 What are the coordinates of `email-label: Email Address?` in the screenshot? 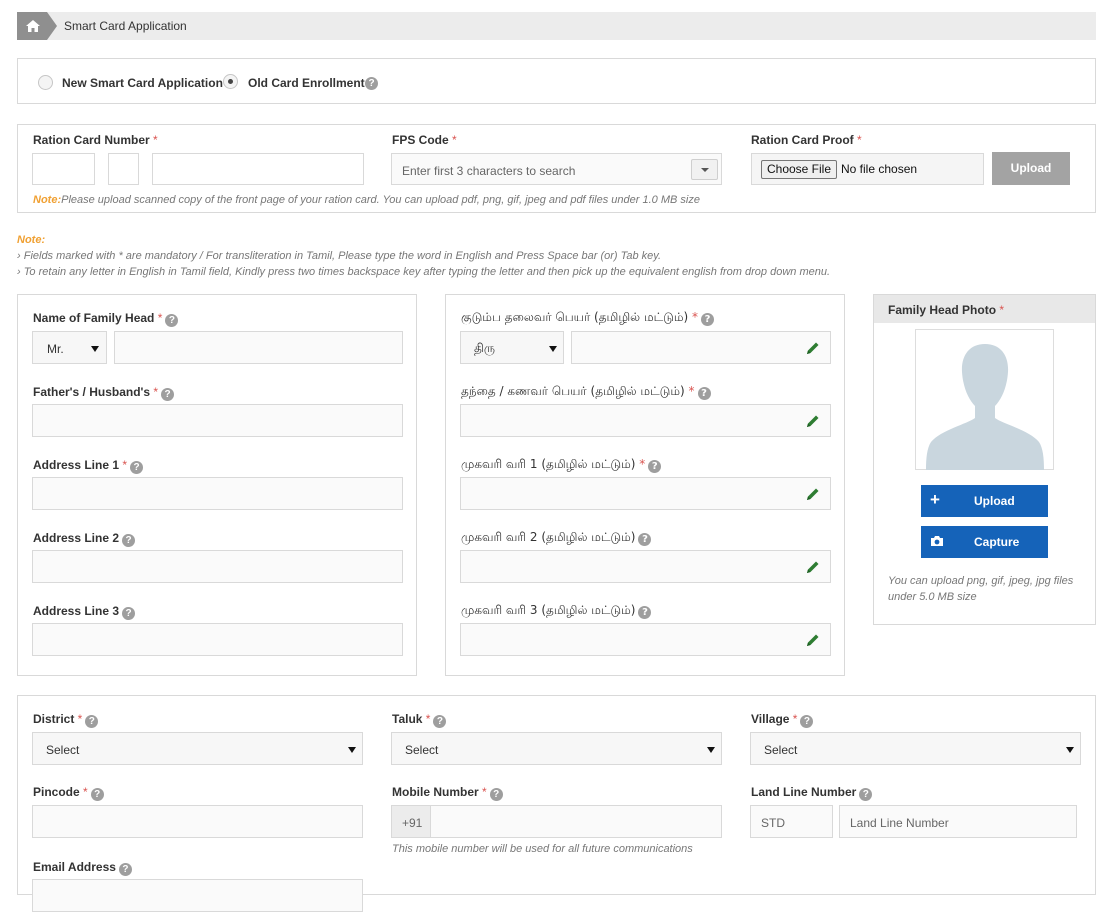 It's located at (82, 868).